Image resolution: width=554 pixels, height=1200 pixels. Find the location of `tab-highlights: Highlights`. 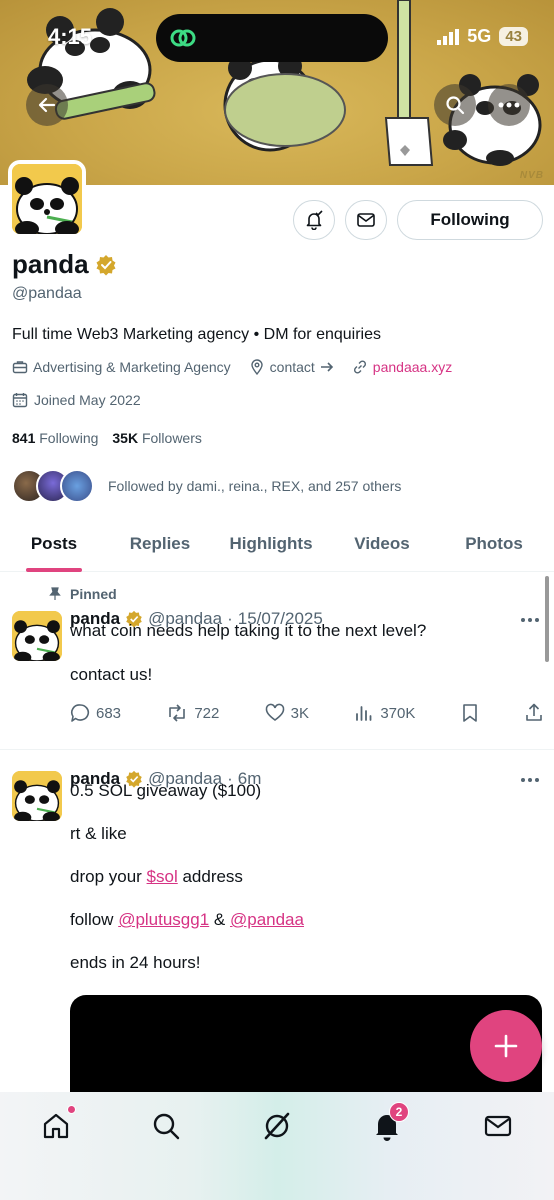

tab-highlights: Highlights is located at coordinates (271, 544).